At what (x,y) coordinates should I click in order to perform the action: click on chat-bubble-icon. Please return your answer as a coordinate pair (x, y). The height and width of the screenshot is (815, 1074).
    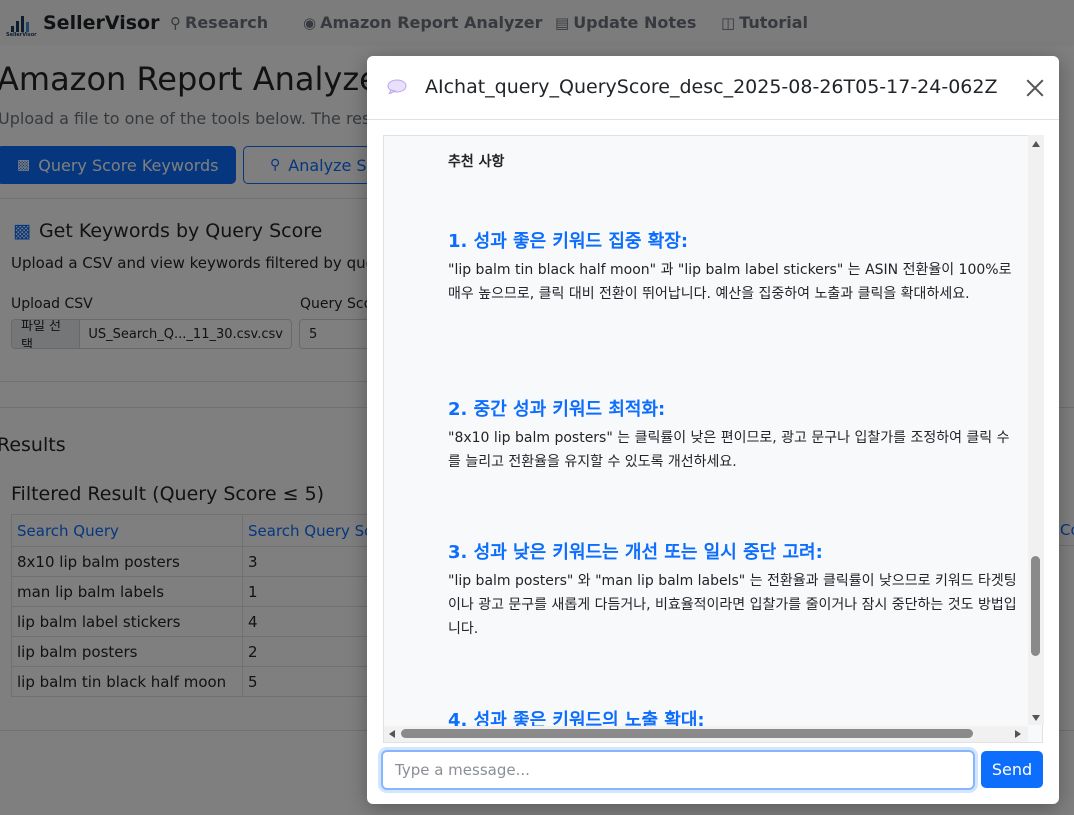
    Looking at the image, I should click on (397, 86).